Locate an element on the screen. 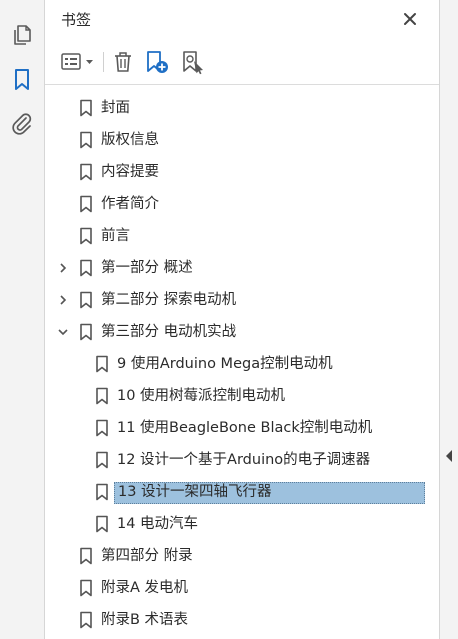  bookmark-label: 前言 is located at coordinates (115, 237).